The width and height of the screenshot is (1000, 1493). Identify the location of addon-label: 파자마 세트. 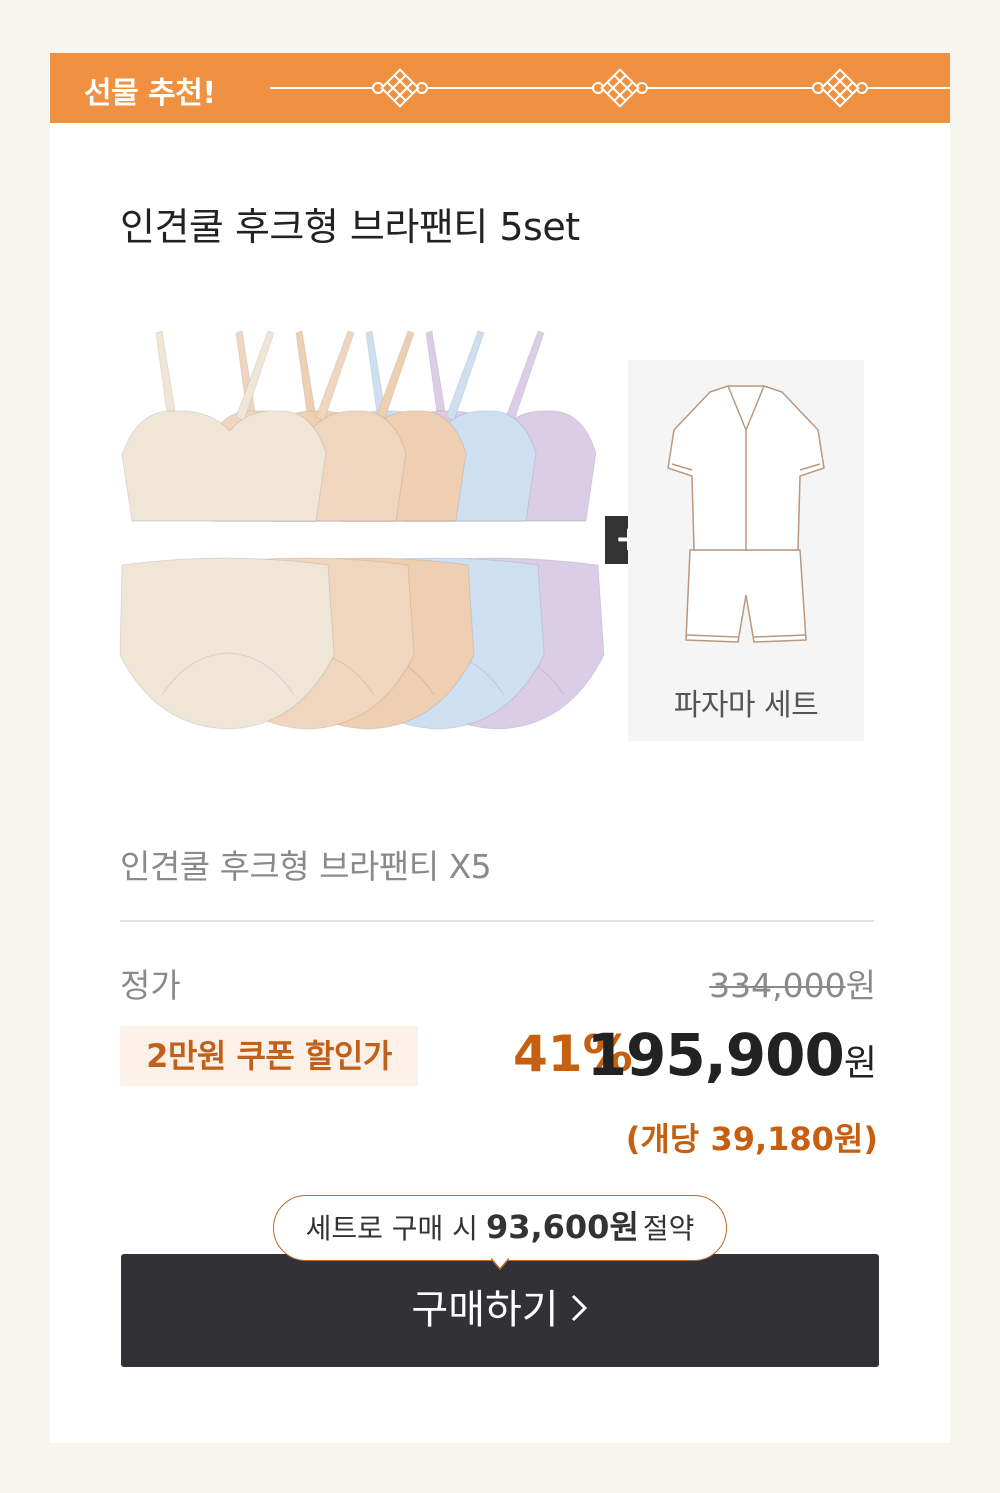
(746, 705).